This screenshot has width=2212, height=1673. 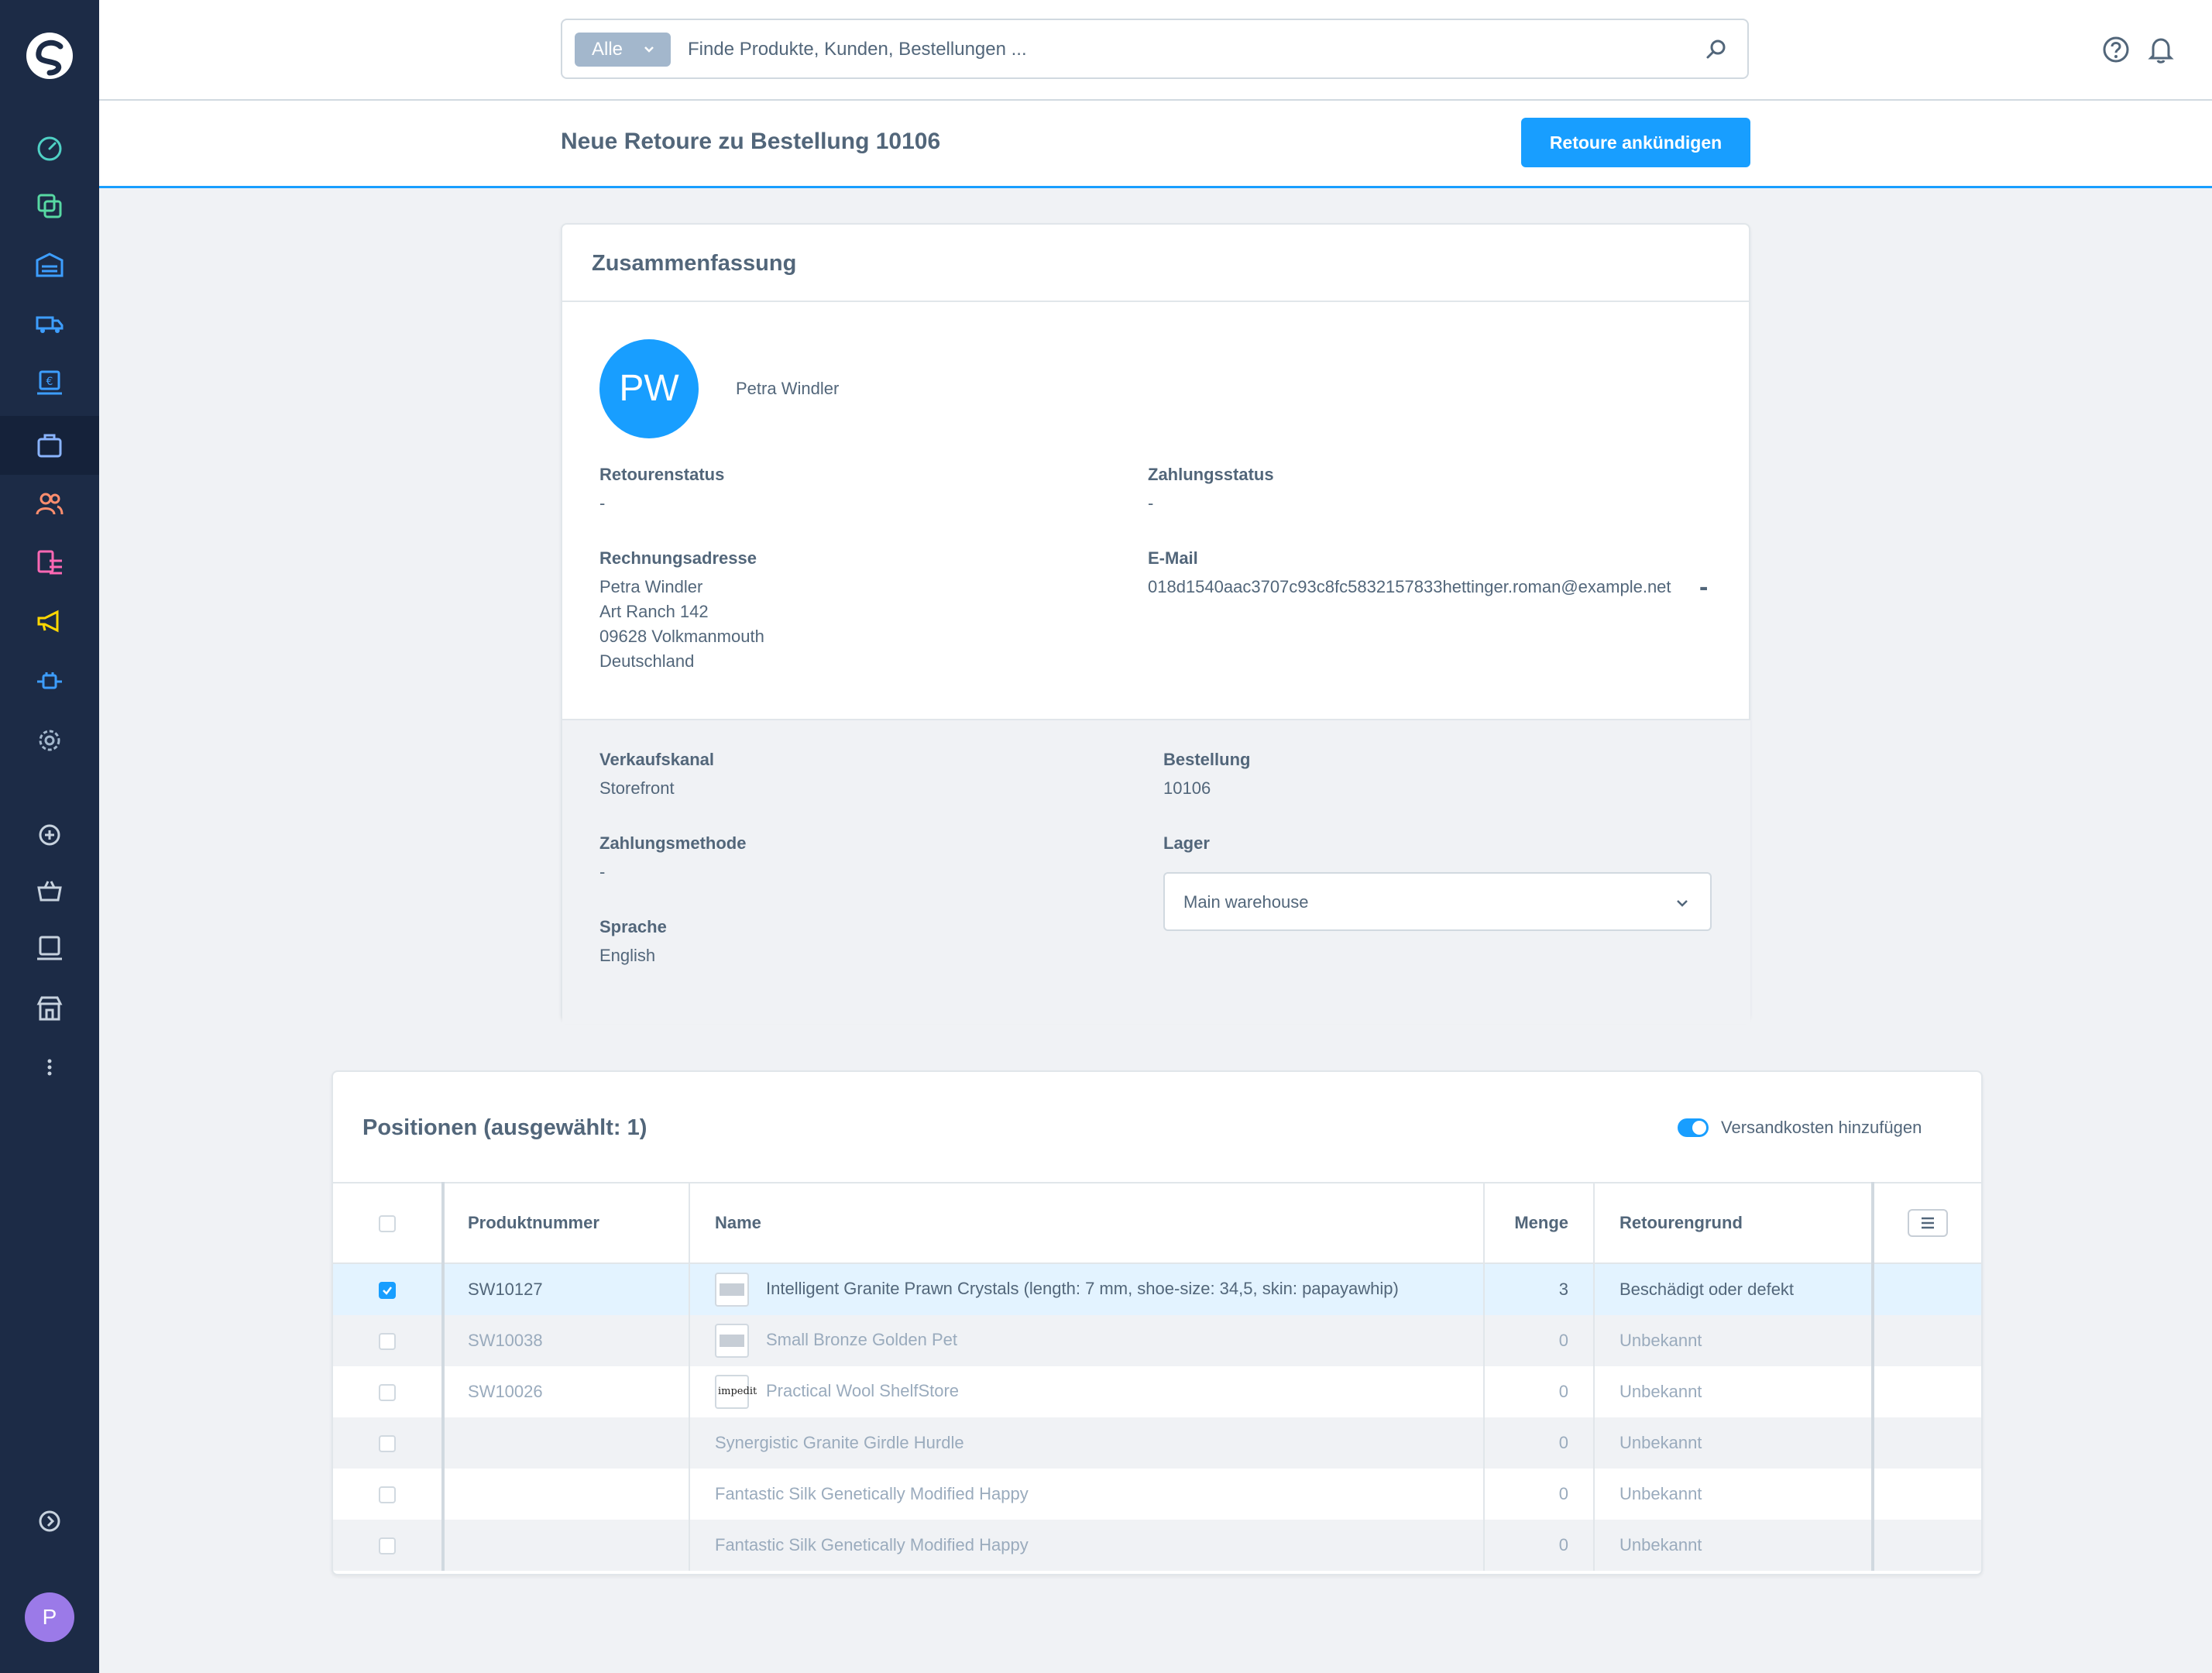 I want to click on billing-address-line: Deutschland, so click(x=647, y=661).